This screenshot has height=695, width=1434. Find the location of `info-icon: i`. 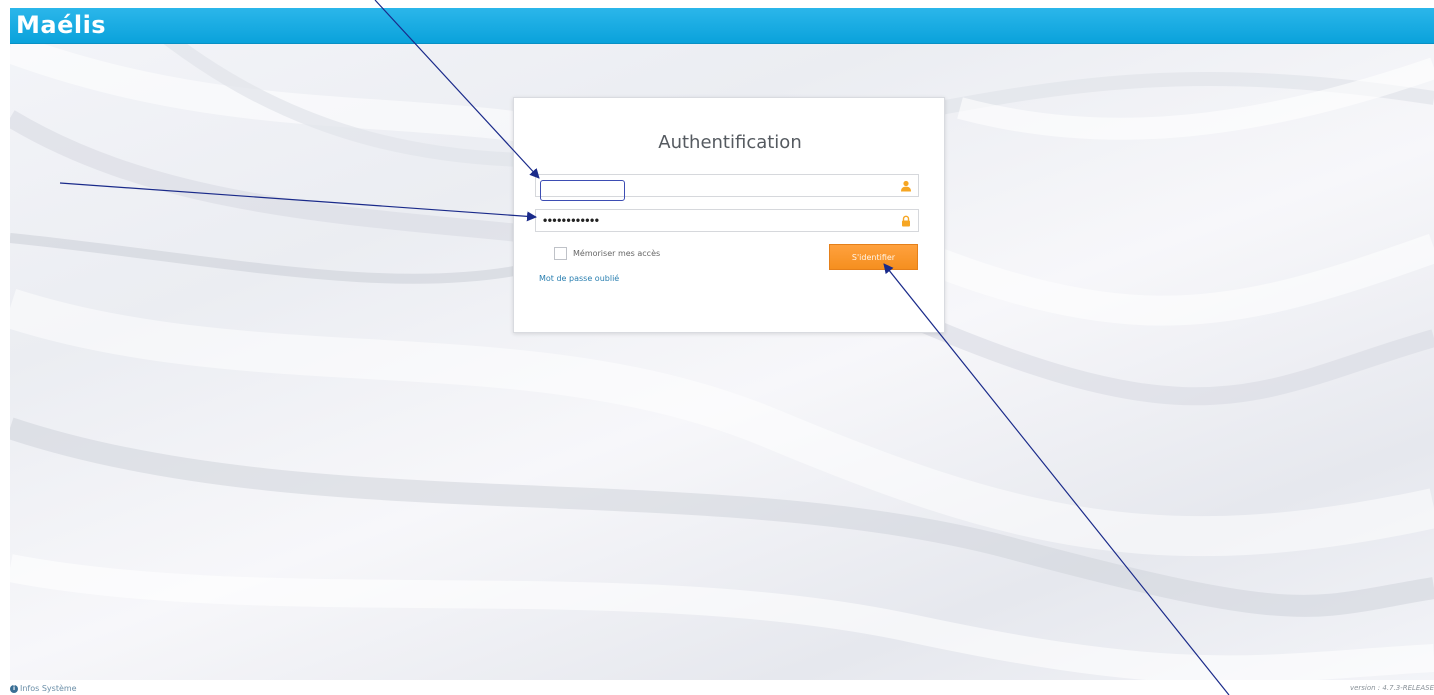

info-icon: i is located at coordinates (14, 688).